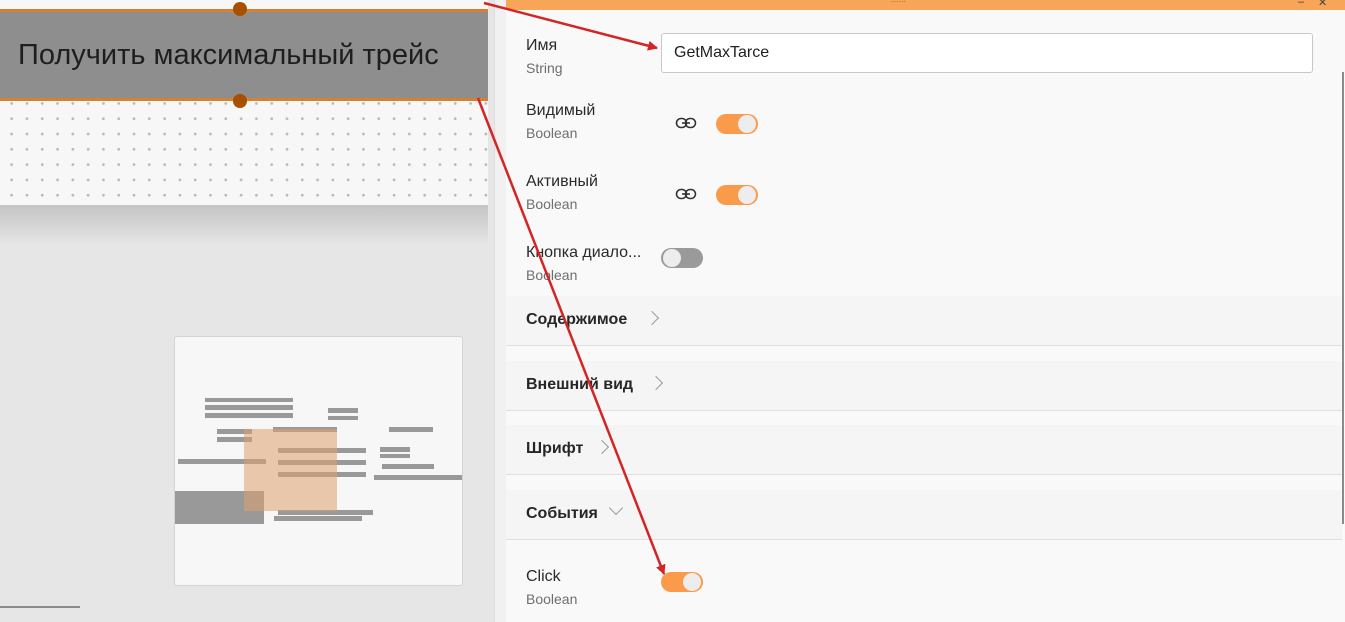 The width and height of the screenshot is (1345, 622). What do you see at coordinates (737, 124) in the screenshot?
I see `visible-toggle` at bounding box center [737, 124].